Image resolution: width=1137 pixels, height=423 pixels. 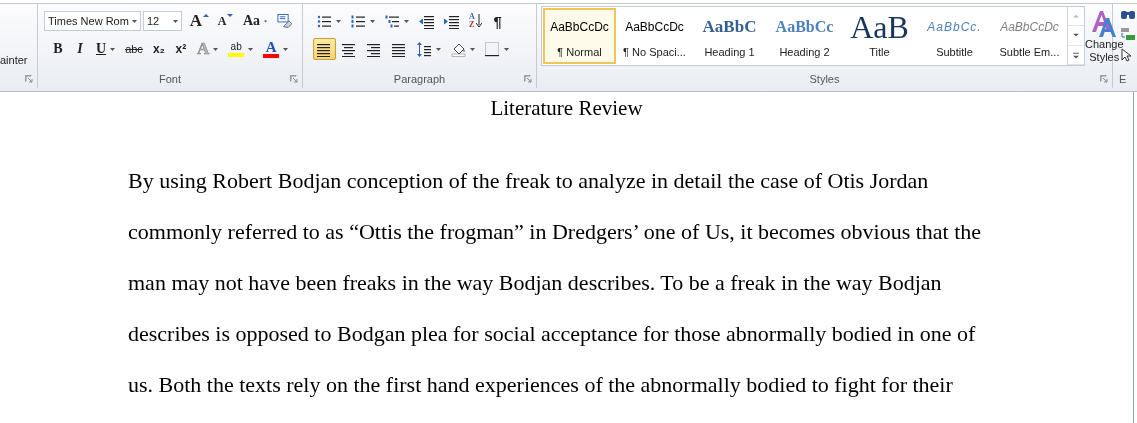 What do you see at coordinates (255, 21) in the screenshot?
I see `change-case-button: Aa` at bounding box center [255, 21].